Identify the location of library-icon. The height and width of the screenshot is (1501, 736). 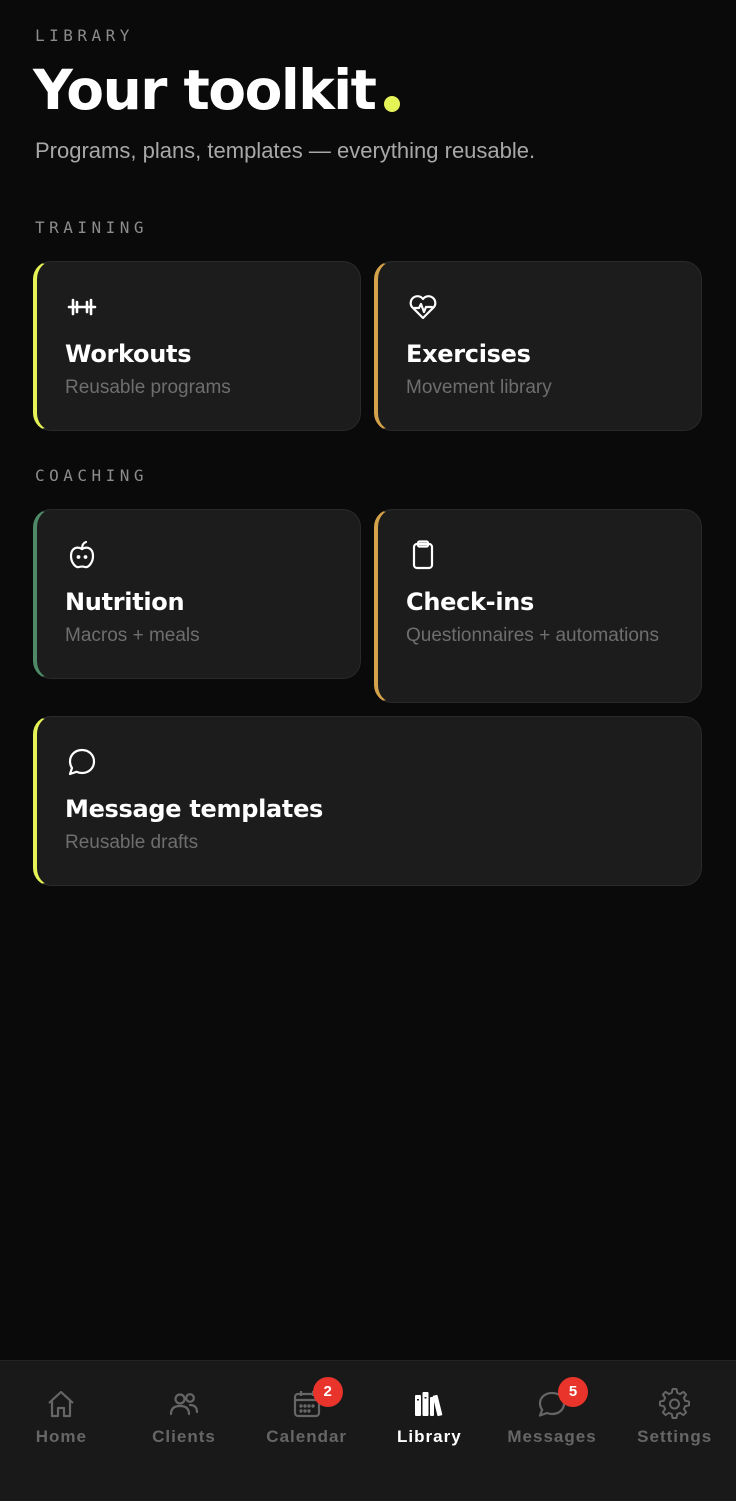
(429, 1404).